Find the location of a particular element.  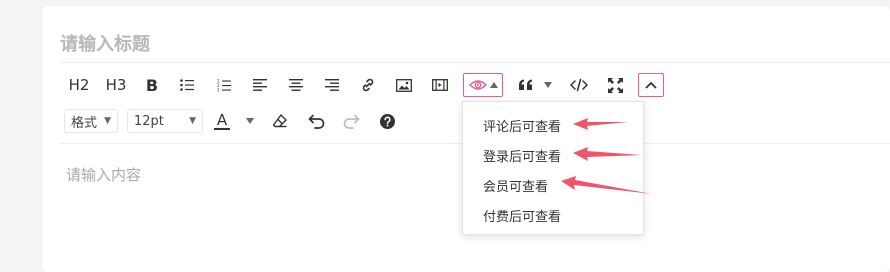

eraser-icon is located at coordinates (279, 121).